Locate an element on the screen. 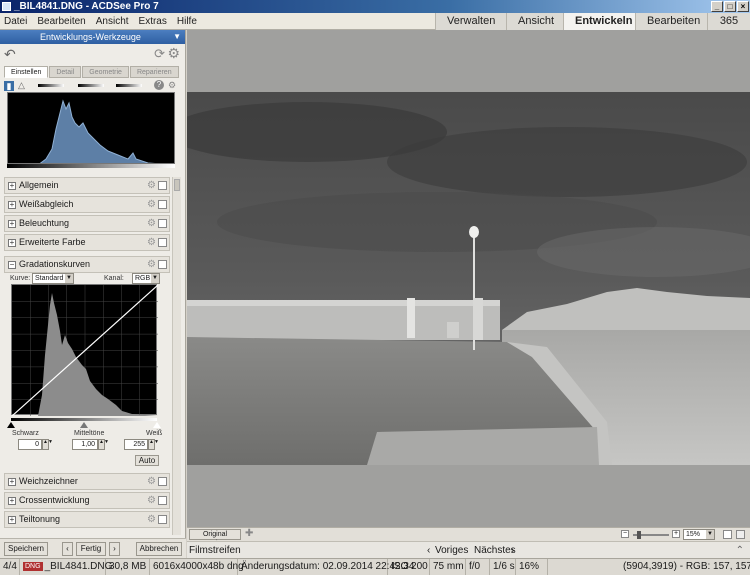 Image resolution: width=750 pixels, height=575 pixels. subtab-detail: Detail is located at coordinates (65, 72).